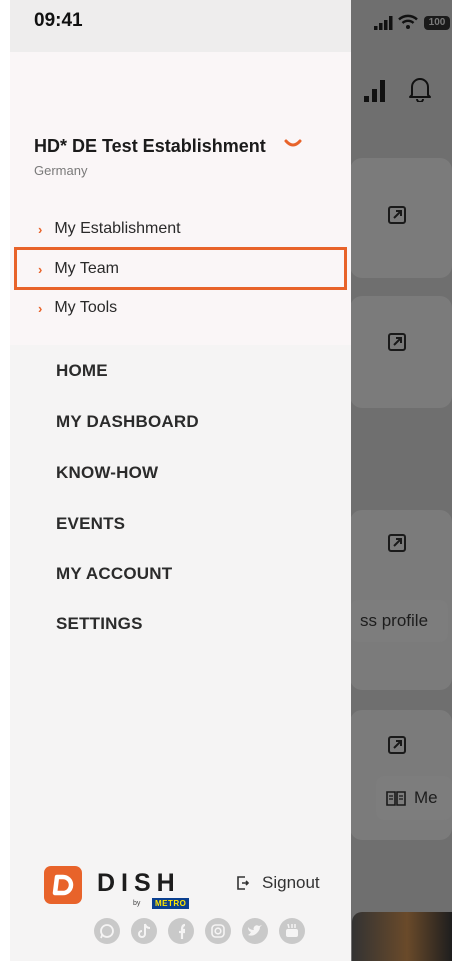 The image size is (452, 961). Describe the element at coordinates (396, 798) in the screenshot. I see `book-icon` at that location.